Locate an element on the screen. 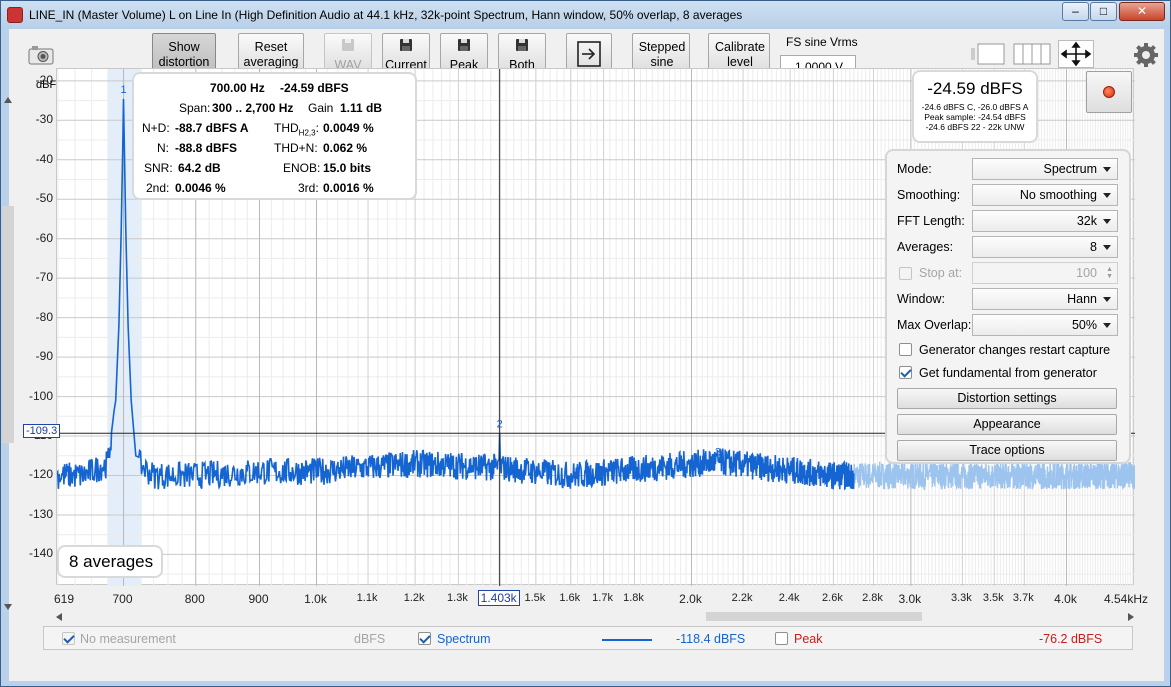 Image resolution: width=1171 pixels, height=687 pixels. harmonic-label: 1 is located at coordinates (123, 90).